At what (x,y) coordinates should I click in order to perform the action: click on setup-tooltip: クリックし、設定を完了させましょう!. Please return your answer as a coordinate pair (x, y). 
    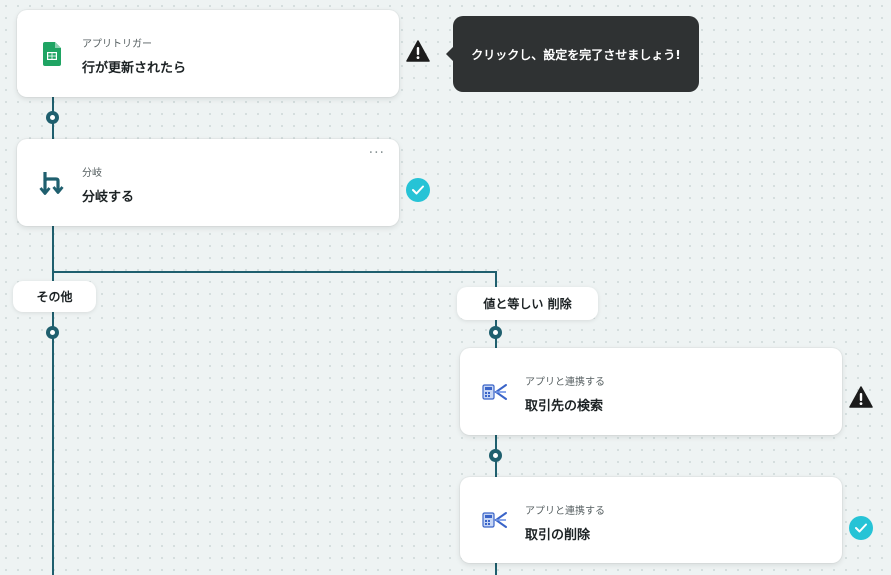
    Looking at the image, I should click on (572, 54).